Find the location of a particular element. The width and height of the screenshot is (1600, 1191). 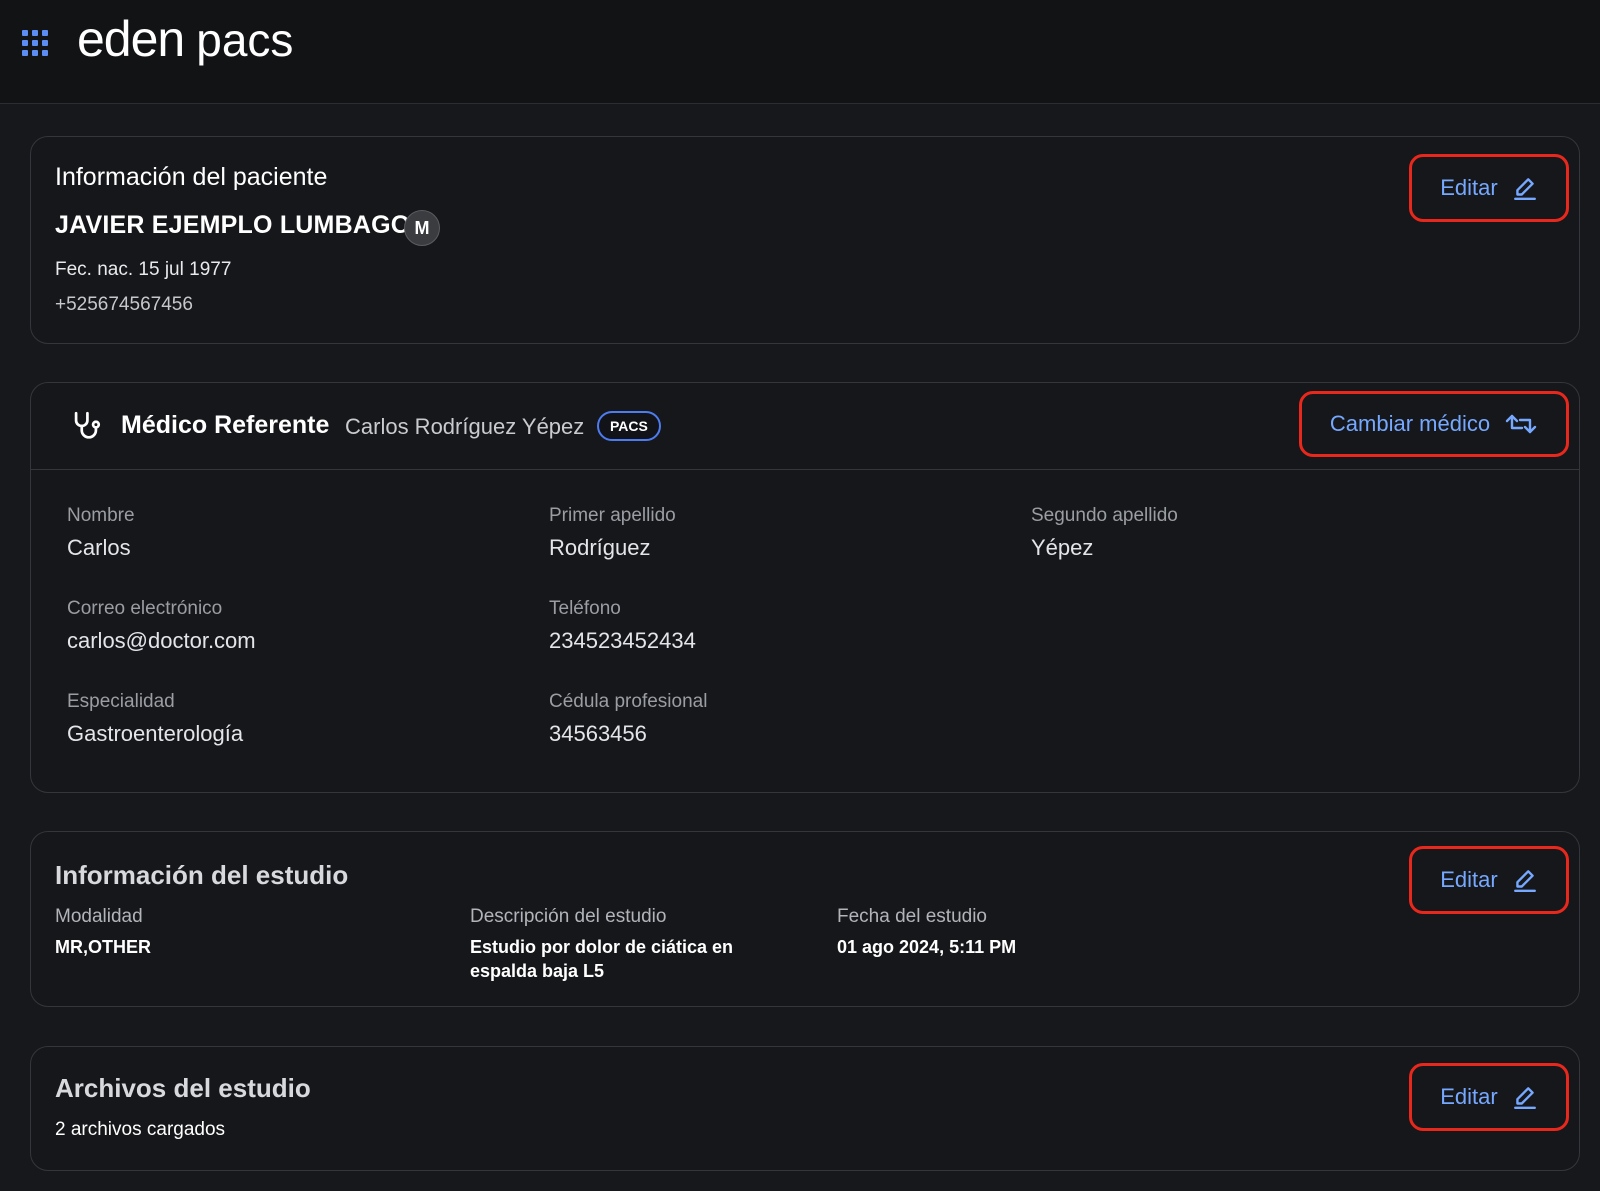

change-doctor-button: Cambiar médico is located at coordinates (1434, 424).